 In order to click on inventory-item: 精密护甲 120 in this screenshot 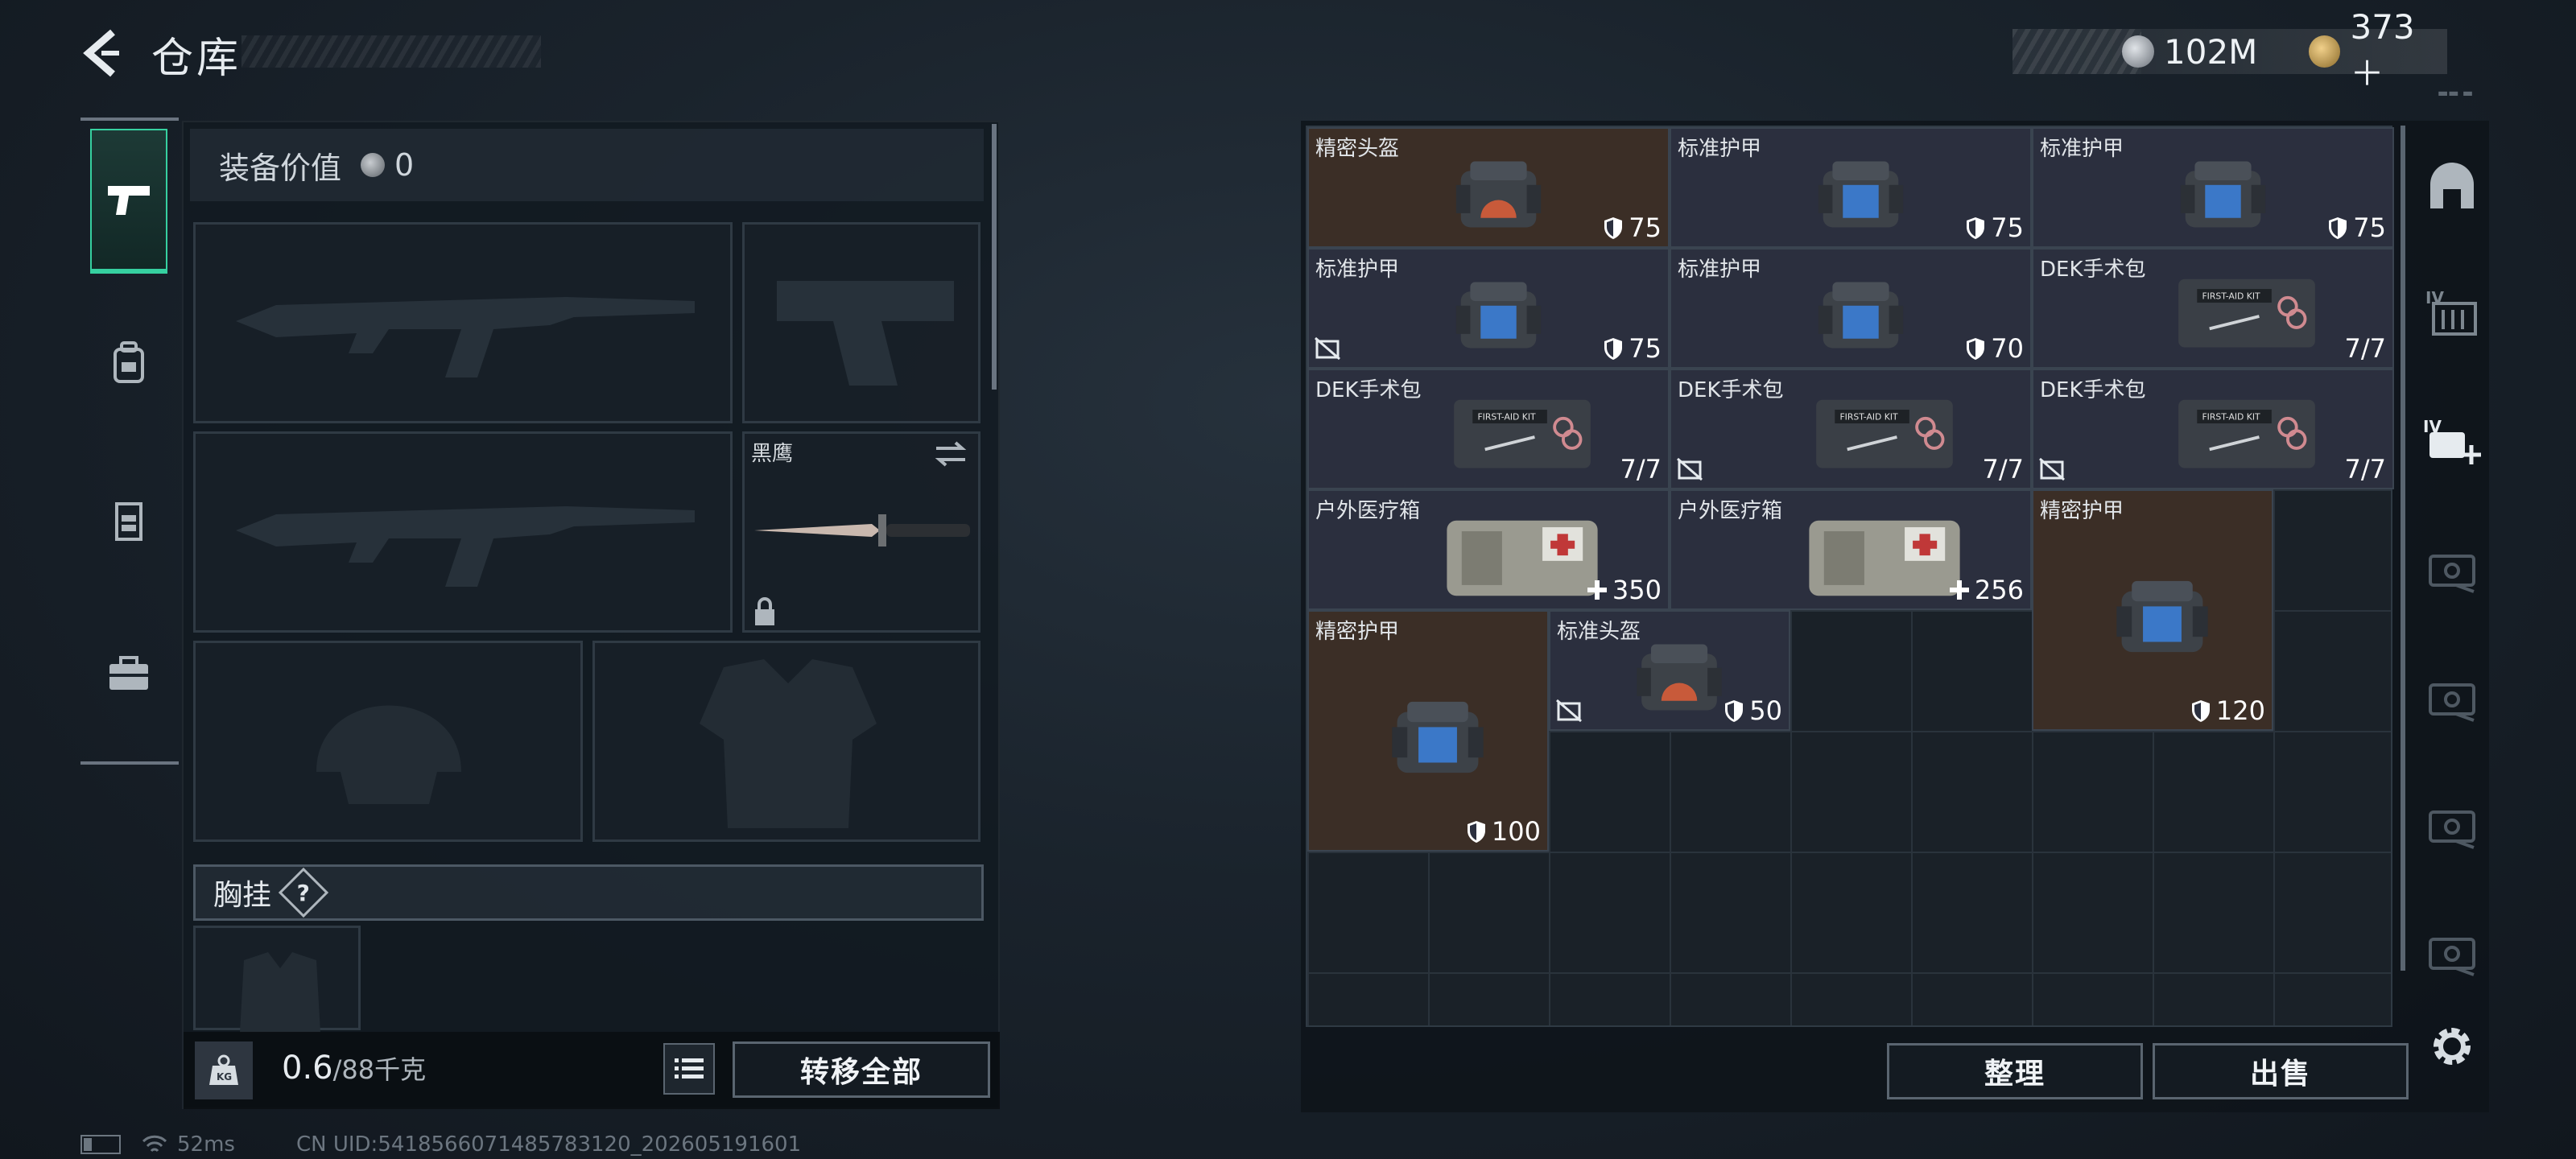, I will do `click(2152, 610)`.